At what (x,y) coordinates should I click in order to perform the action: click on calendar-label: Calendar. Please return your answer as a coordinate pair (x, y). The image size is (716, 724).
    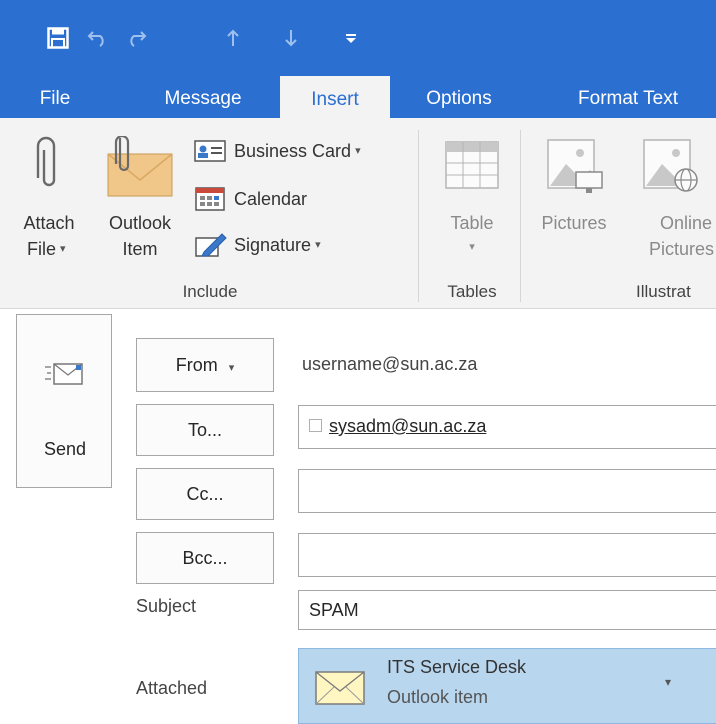
    Looking at the image, I should click on (271, 198).